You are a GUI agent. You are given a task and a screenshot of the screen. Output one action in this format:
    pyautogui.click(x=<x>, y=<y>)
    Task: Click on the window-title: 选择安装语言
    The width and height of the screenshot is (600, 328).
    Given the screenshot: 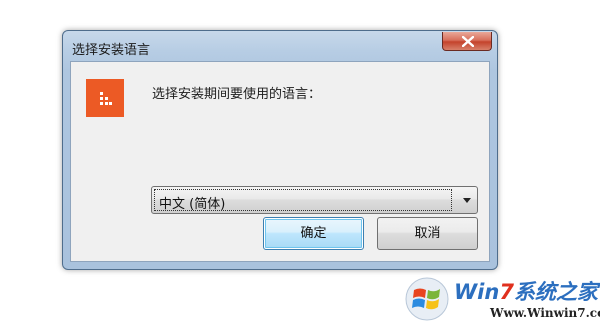 What is the action you would take?
    pyautogui.click(x=111, y=50)
    